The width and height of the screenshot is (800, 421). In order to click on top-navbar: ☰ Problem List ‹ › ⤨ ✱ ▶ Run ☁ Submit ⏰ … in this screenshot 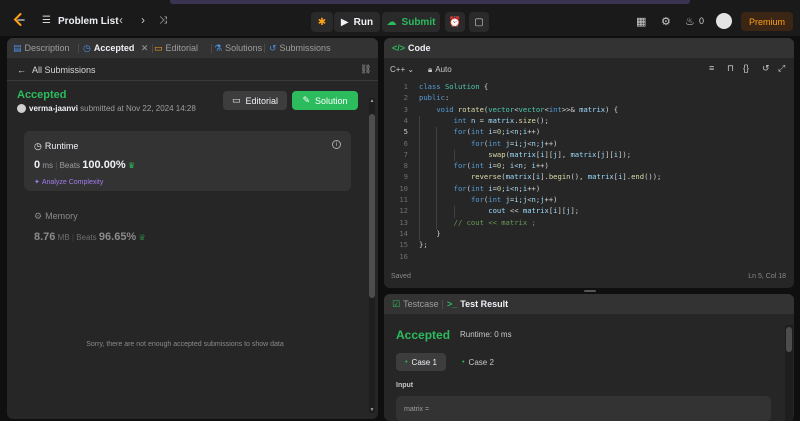, I will do `click(400, 18)`.